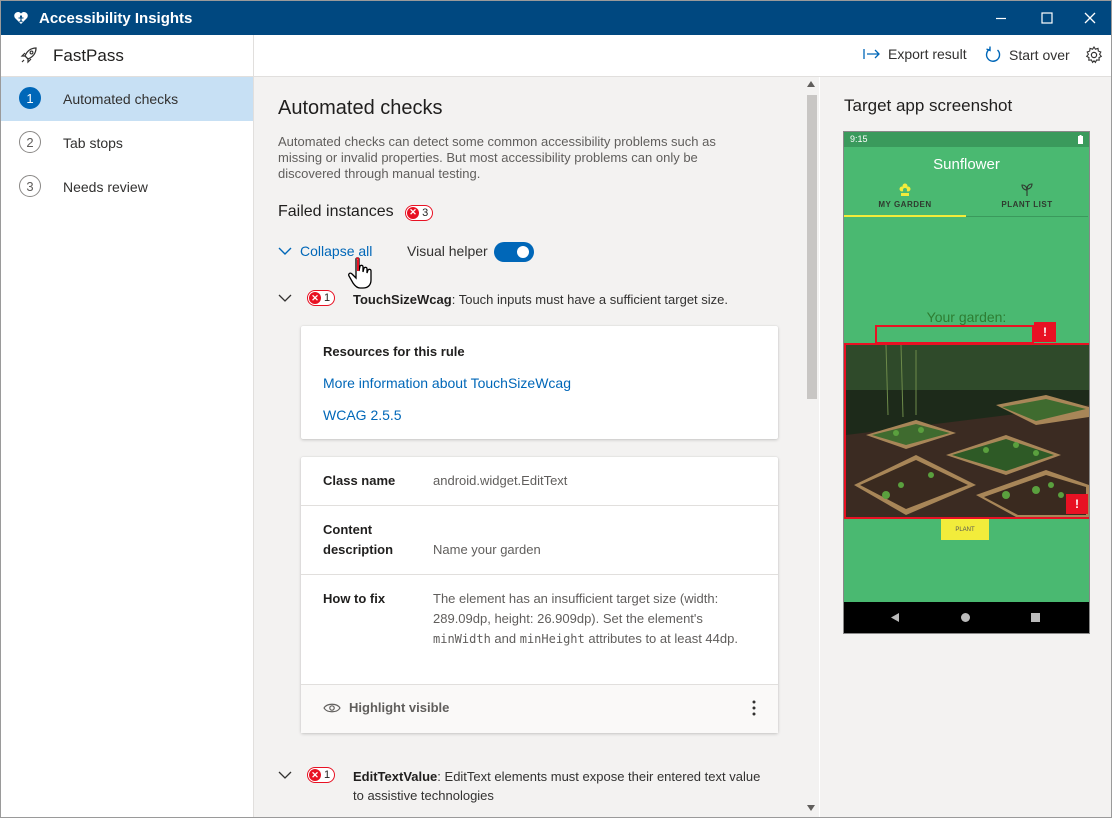 The image size is (1112, 818). What do you see at coordinates (895, 617) in the screenshot?
I see `back-icon` at bounding box center [895, 617].